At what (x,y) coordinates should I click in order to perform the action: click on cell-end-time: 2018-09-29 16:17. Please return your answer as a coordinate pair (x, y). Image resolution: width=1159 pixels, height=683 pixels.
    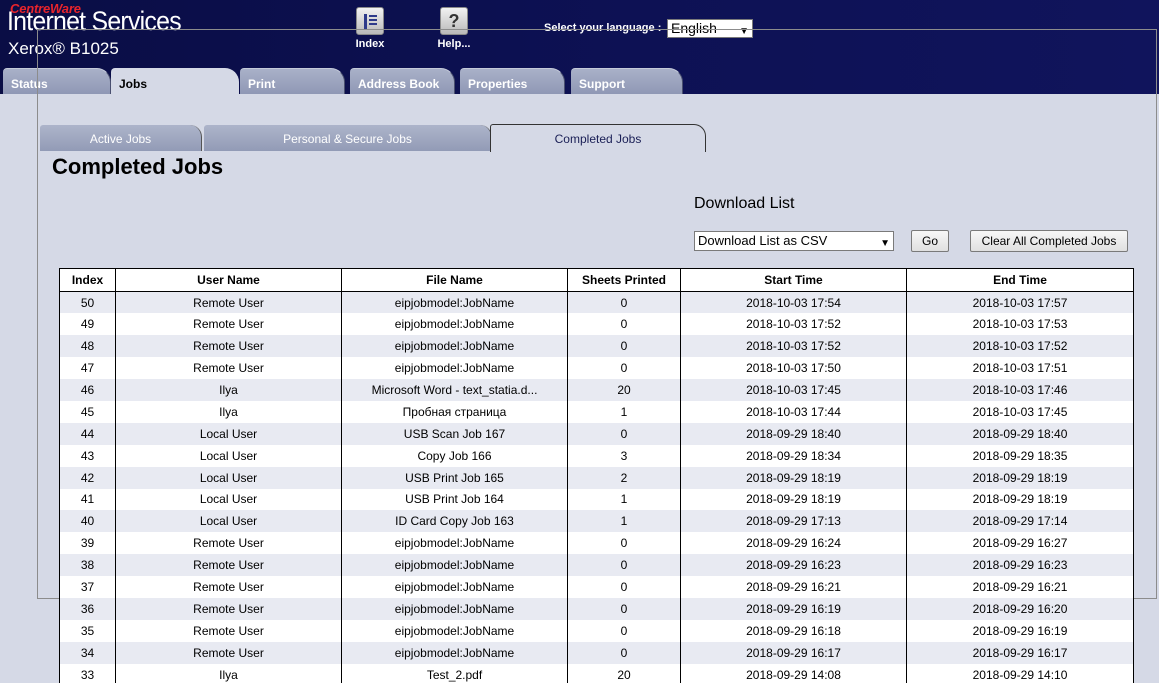
    Looking at the image, I should click on (1020, 652).